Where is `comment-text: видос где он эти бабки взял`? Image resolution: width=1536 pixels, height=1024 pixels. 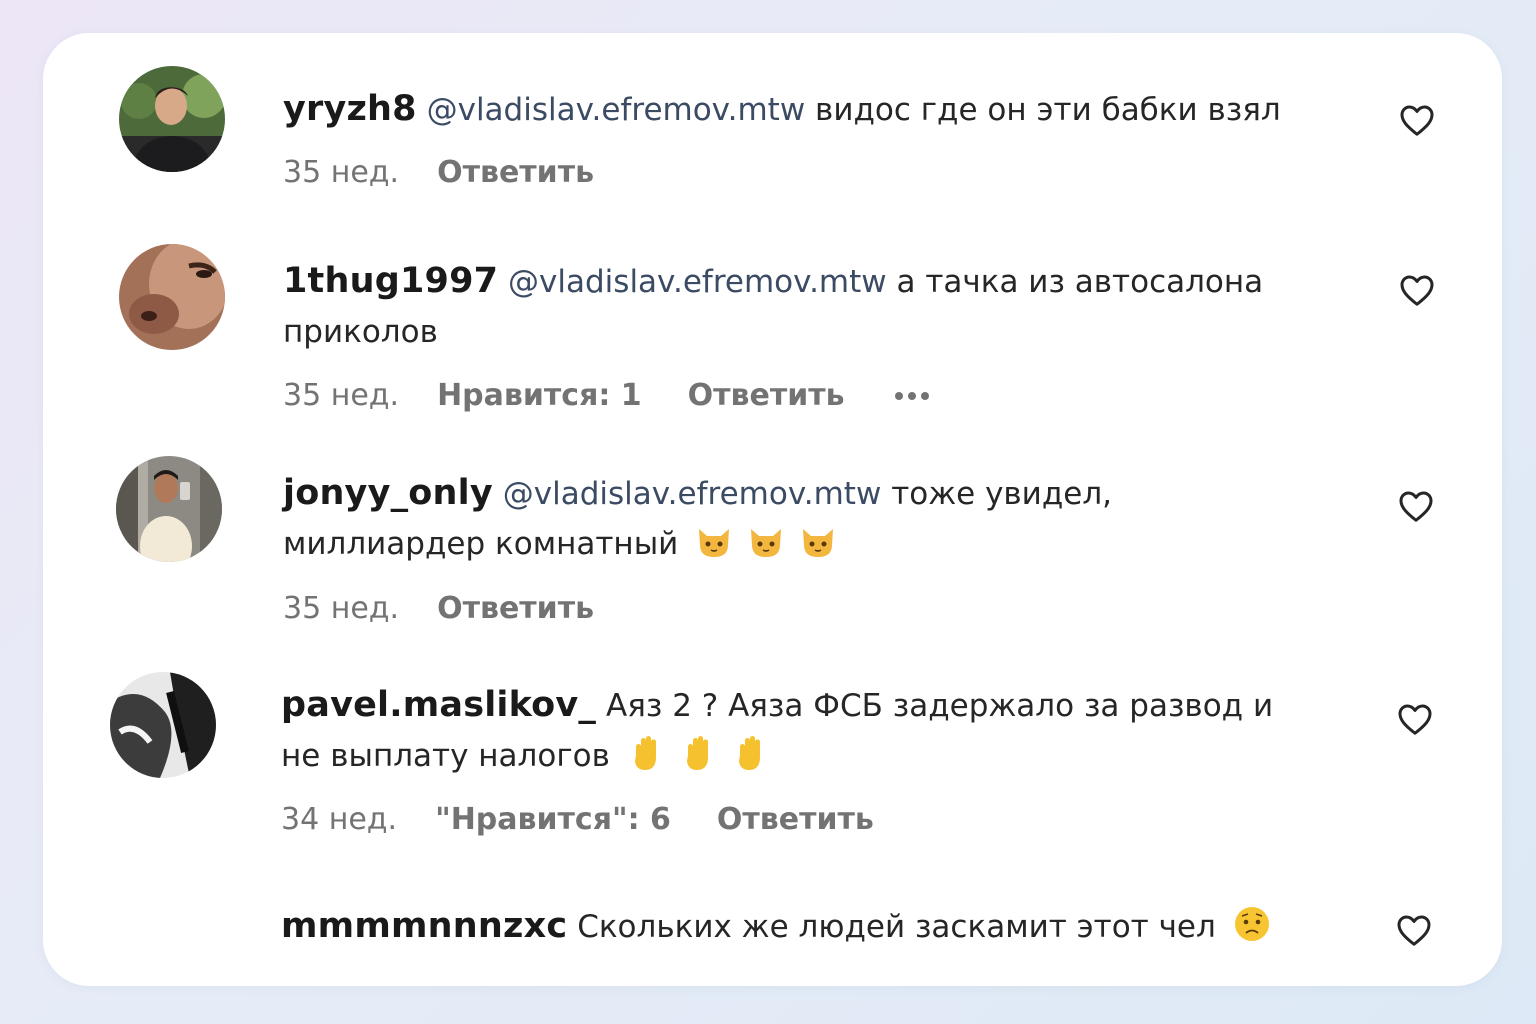 comment-text: видос где он эти бабки взял is located at coordinates (1048, 110).